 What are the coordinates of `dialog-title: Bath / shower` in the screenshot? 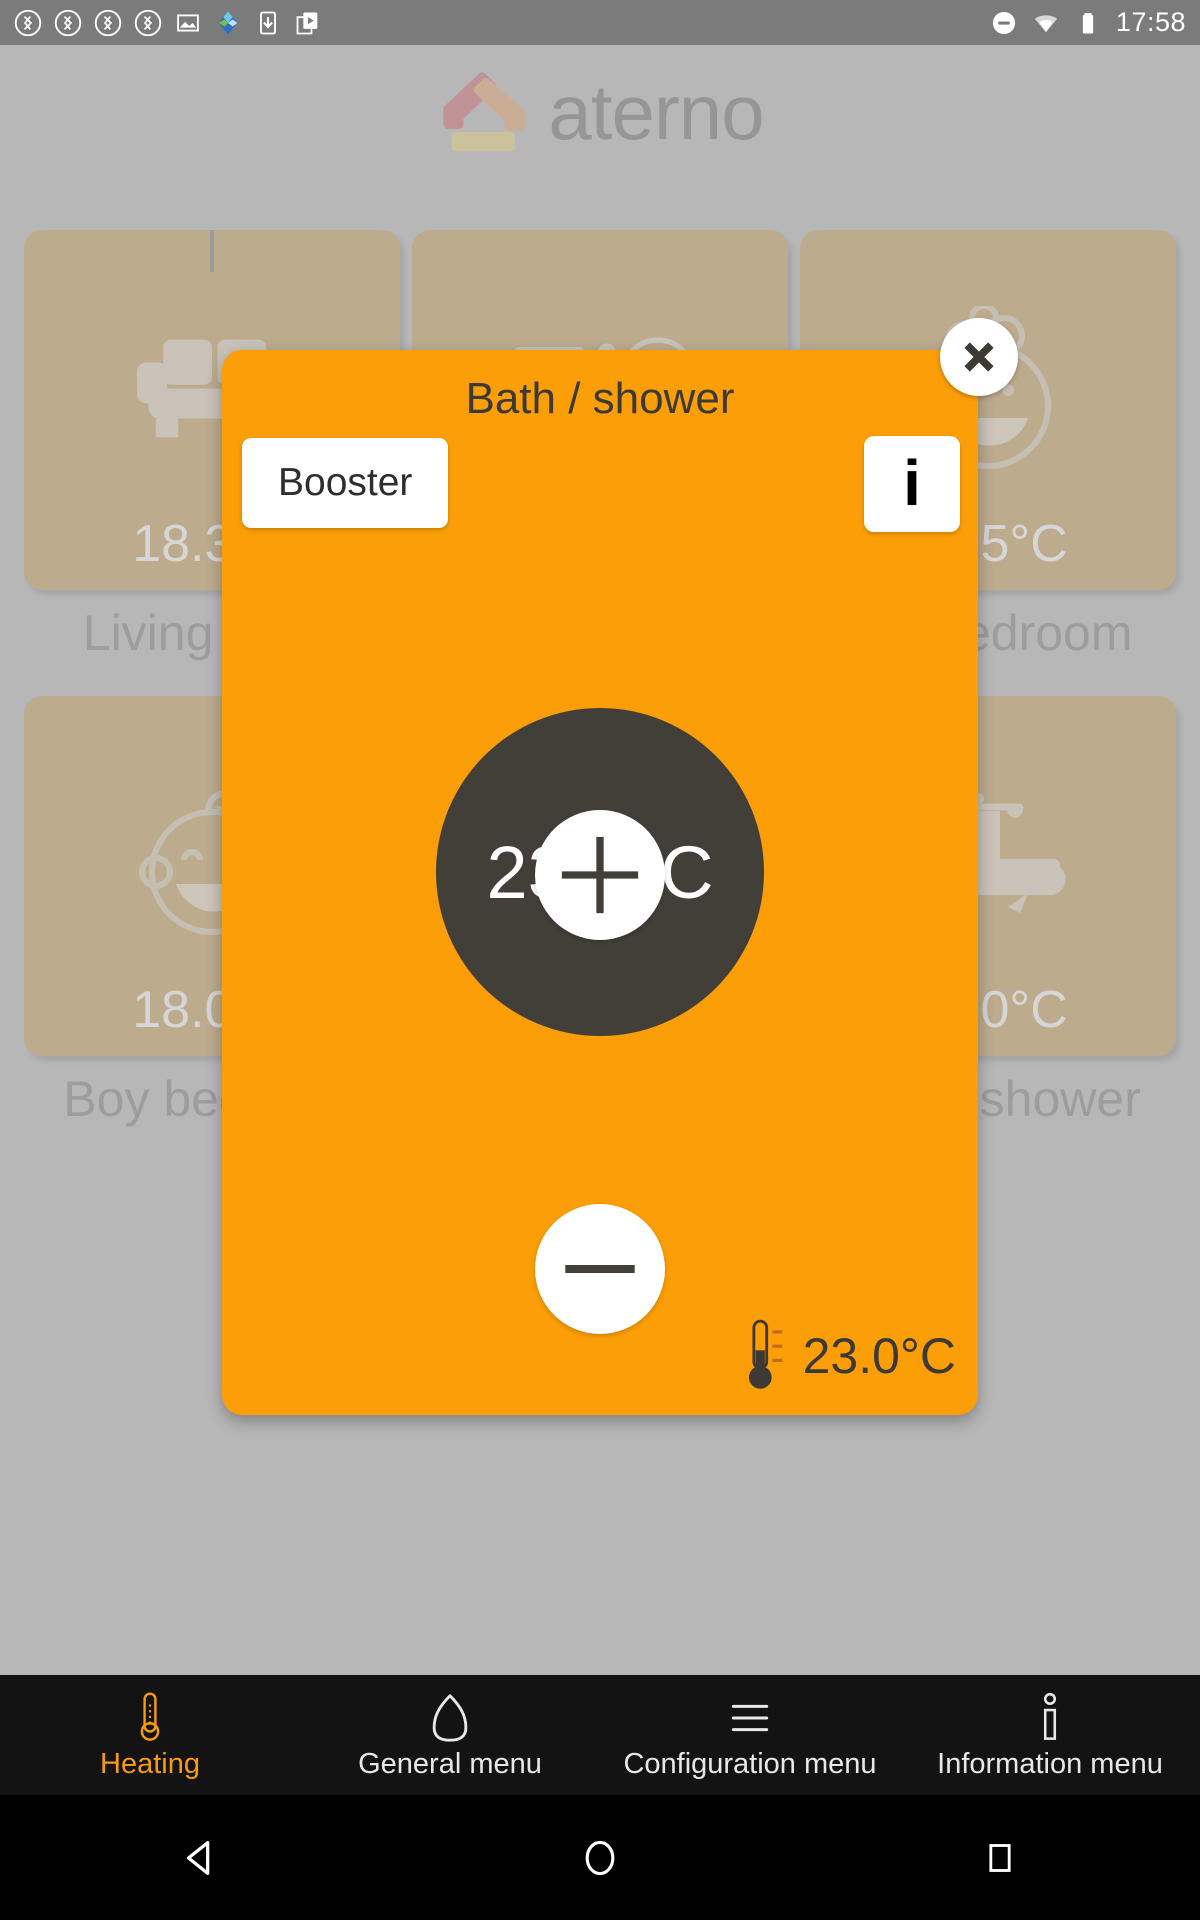 It's located at (600, 398).